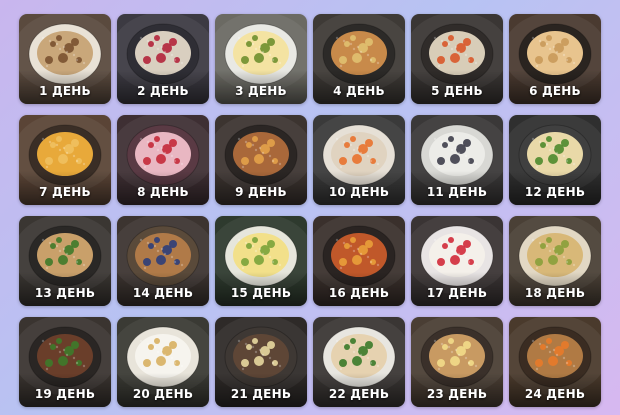  I want to click on day-card-9: 9 ДЕНЬ, so click(261, 160).